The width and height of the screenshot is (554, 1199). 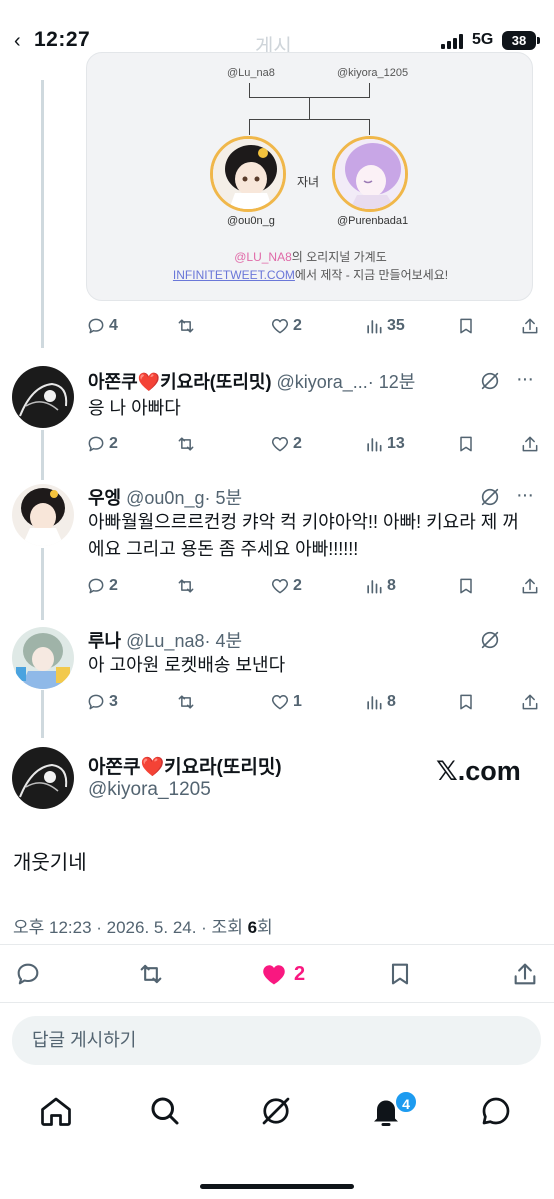 What do you see at coordinates (316, 586) in the screenshot?
I see `reply-action-bar: 2 2 8` at bounding box center [316, 586].